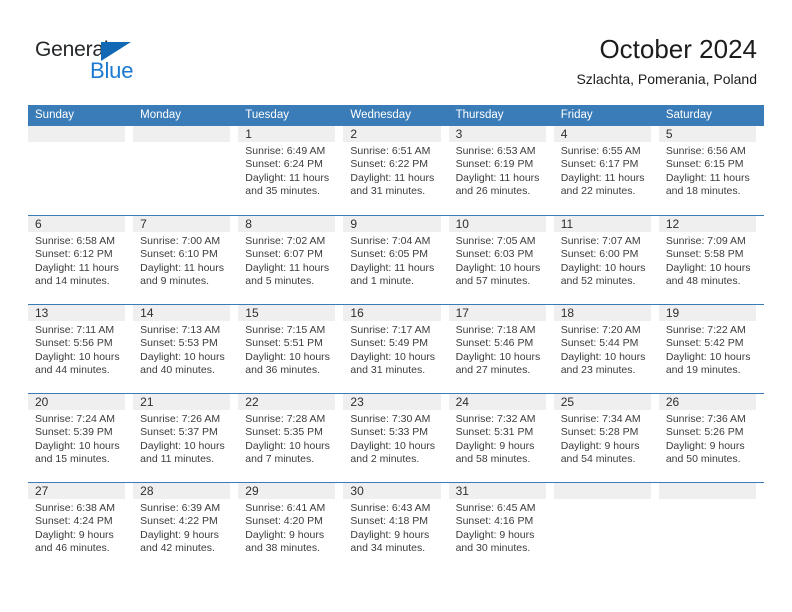 The image size is (792, 612). I want to click on daylight-text-line2: and 38 minutes., so click(282, 547).